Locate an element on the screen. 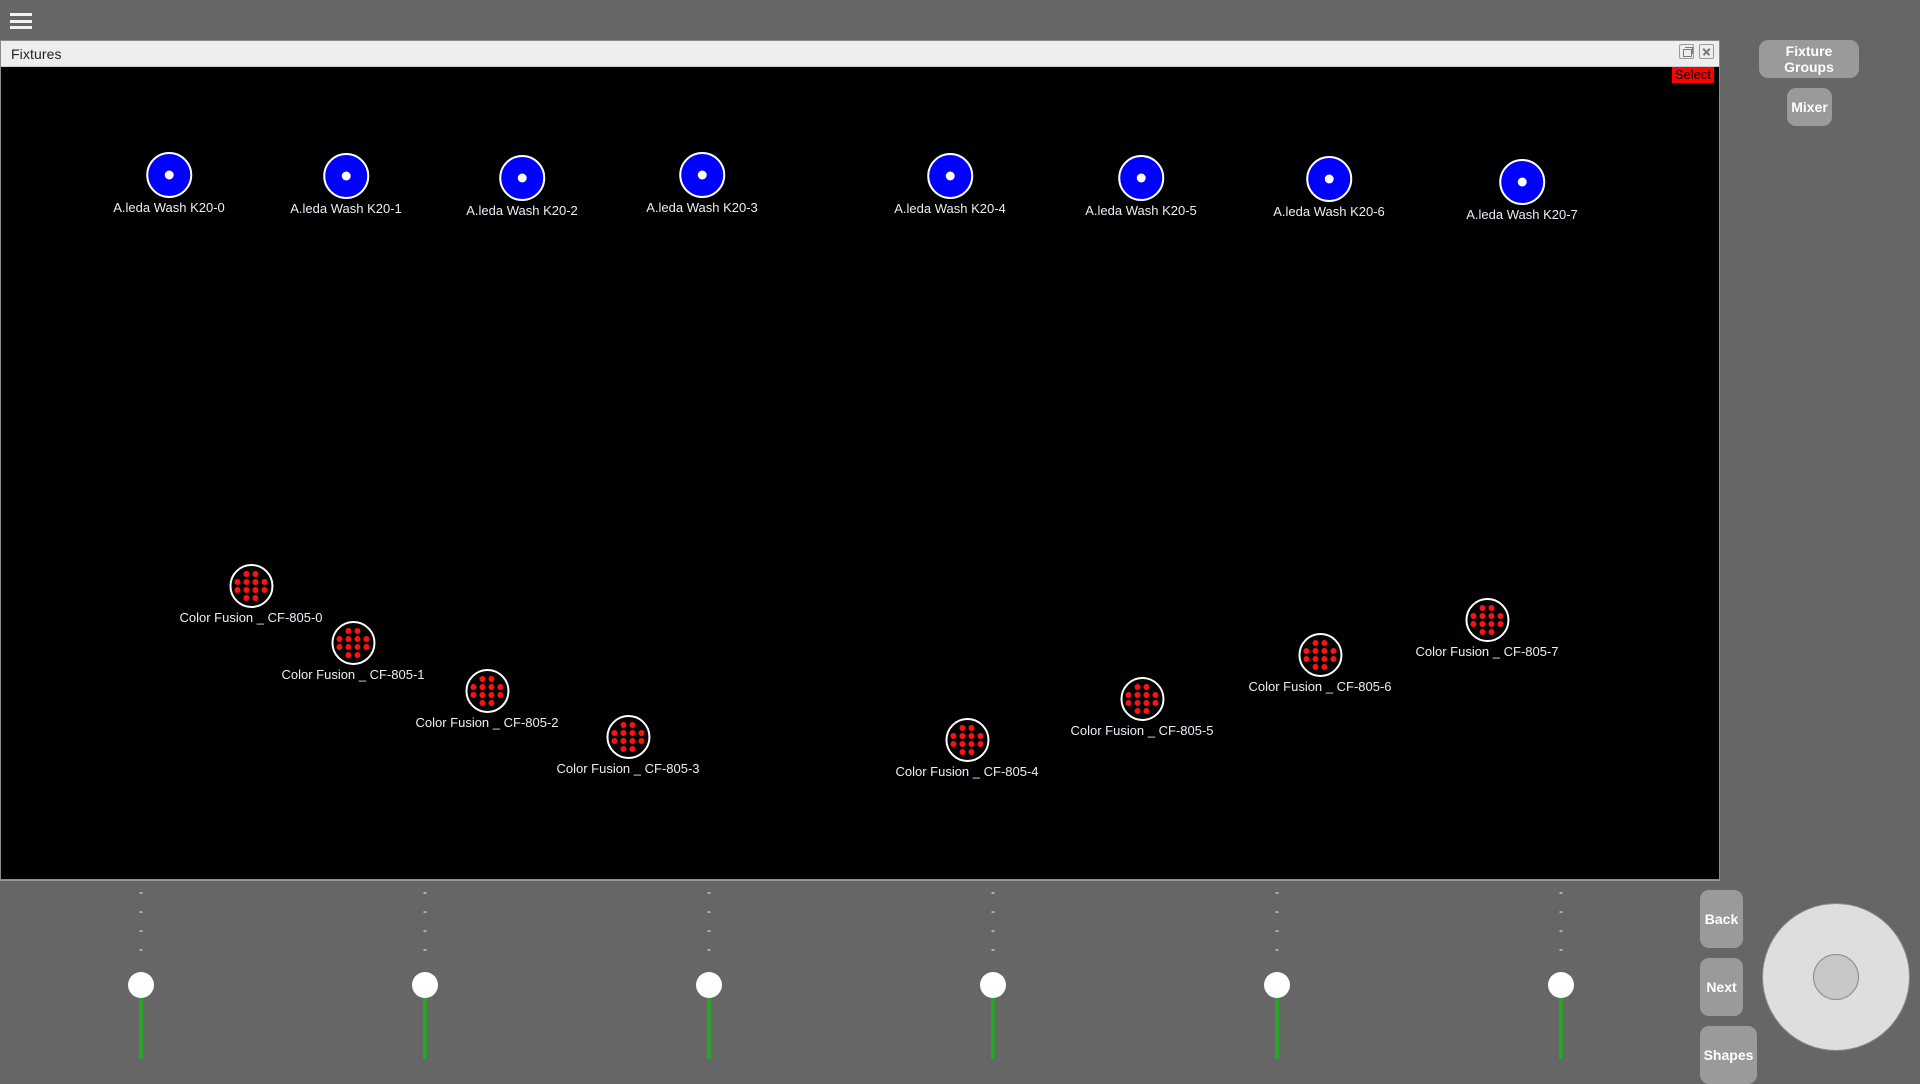 This screenshot has height=1084, width=1920. fixture-color-fusion-7: Color Fusion _ CF-805-7 is located at coordinates (1487, 628).